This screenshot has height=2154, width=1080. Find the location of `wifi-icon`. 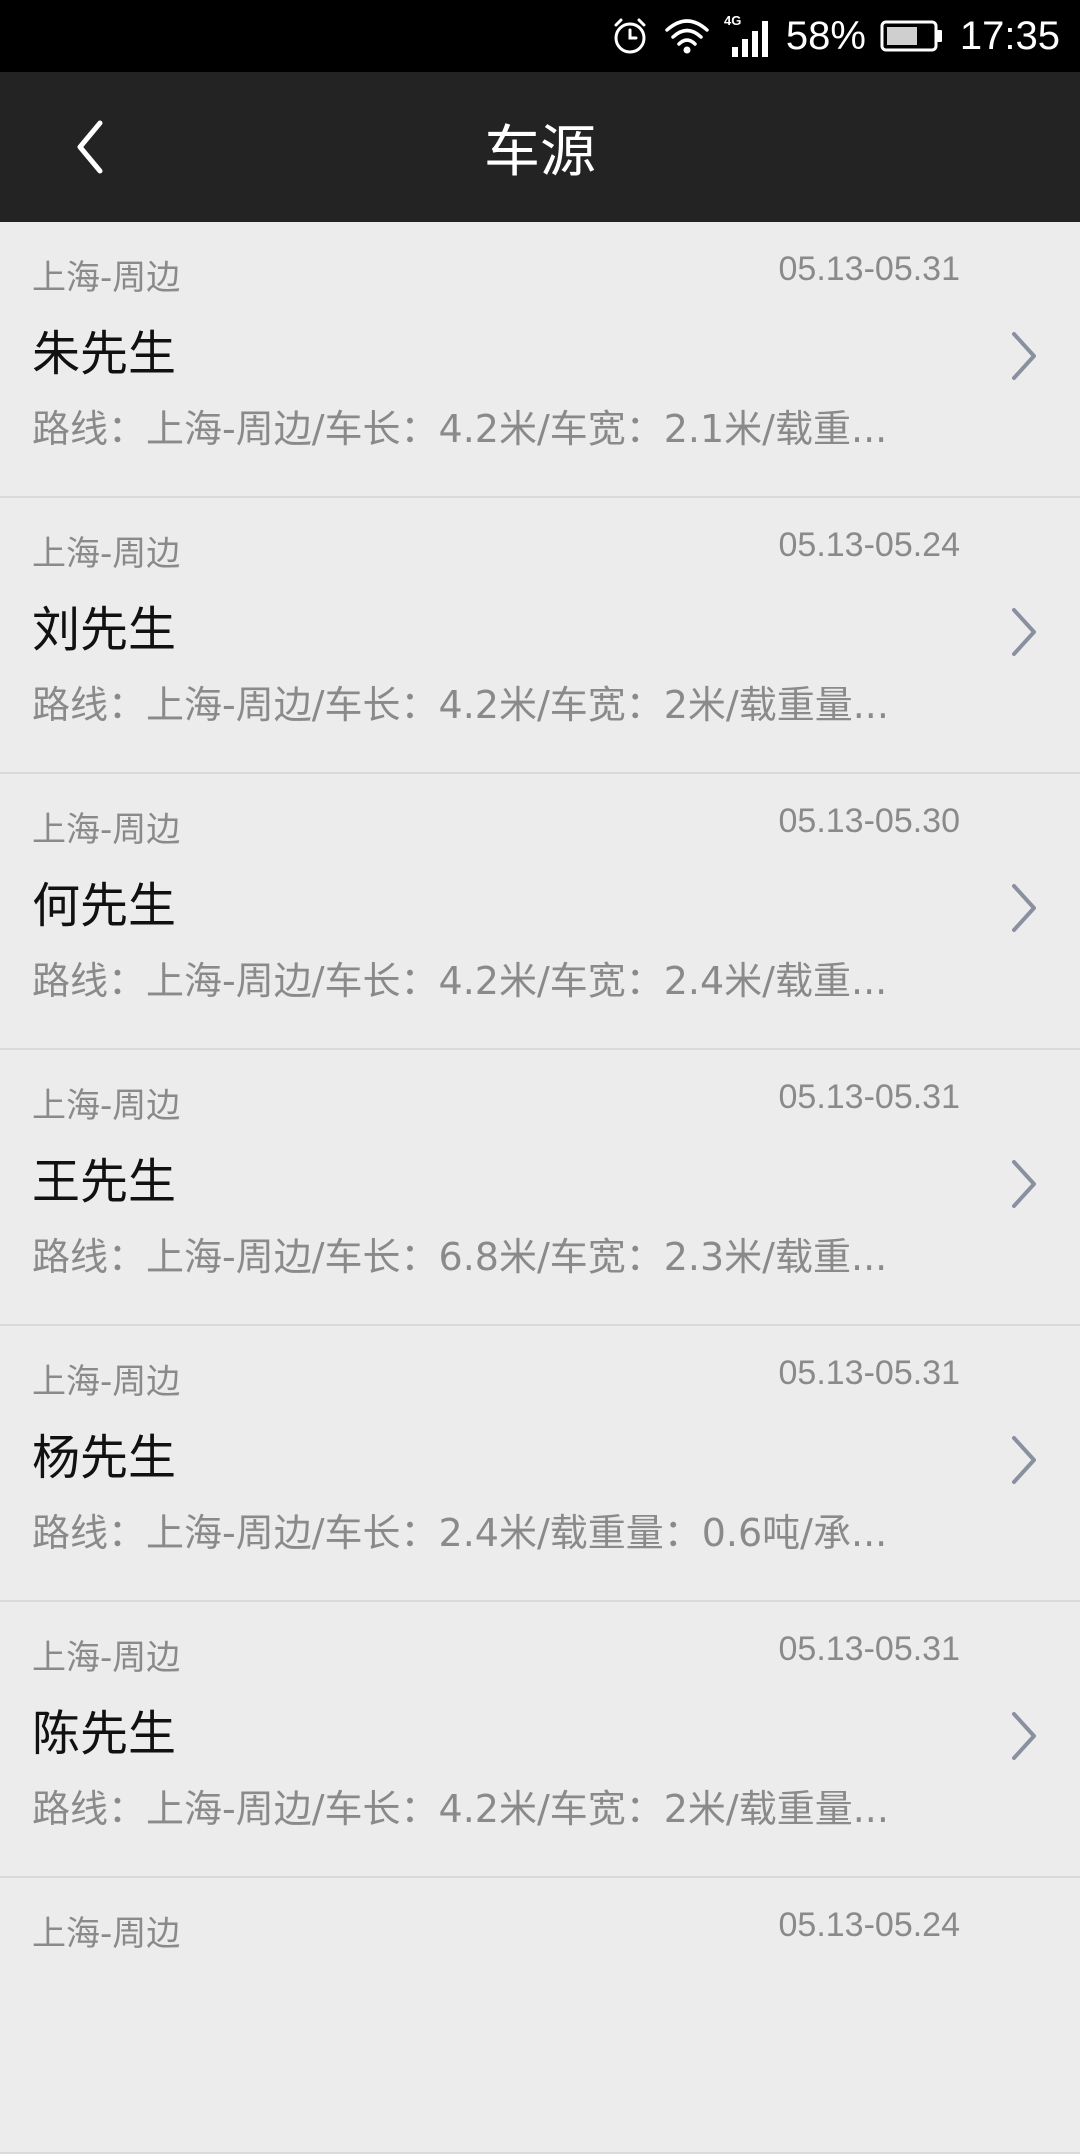

wifi-icon is located at coordinates (687, 36).